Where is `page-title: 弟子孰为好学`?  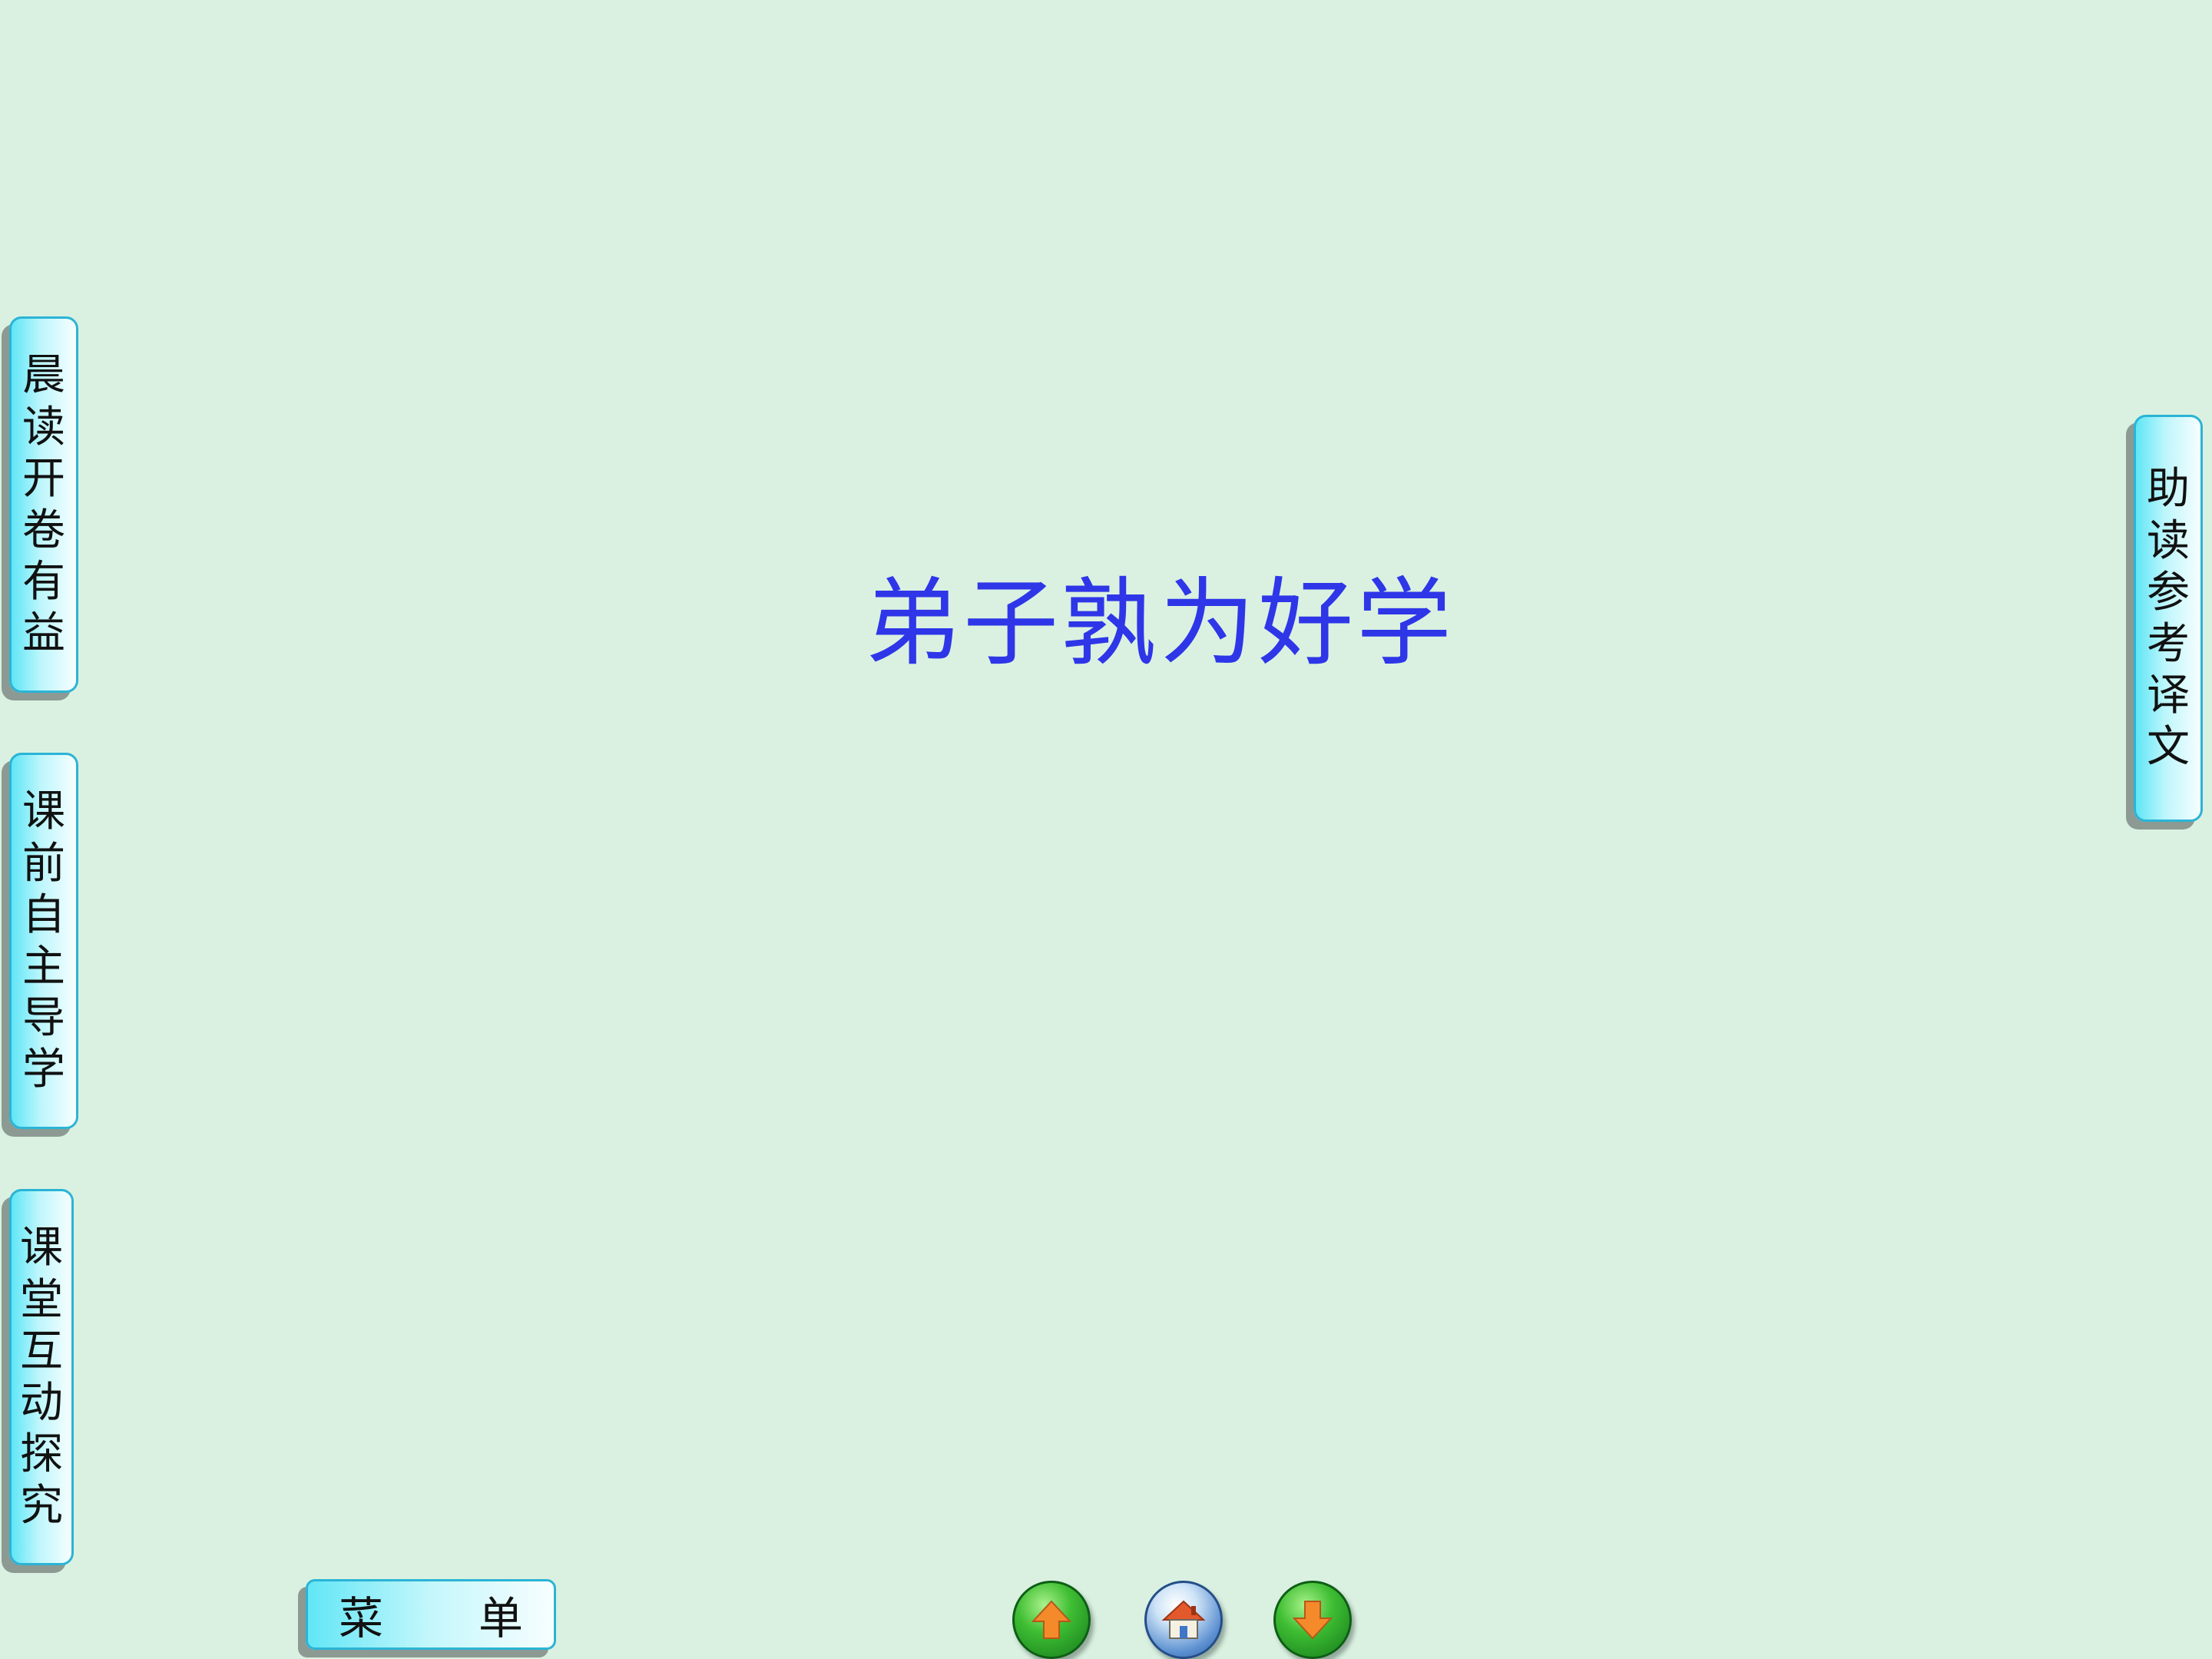 page-title: 弟子孰为好学 is located at coordinates (1159, 624).